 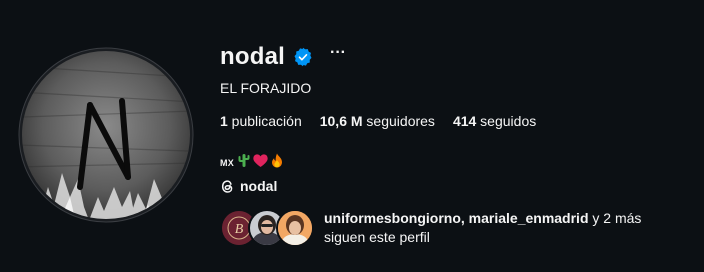 I want to click on cactus-icon, so click(x=244, y=163).